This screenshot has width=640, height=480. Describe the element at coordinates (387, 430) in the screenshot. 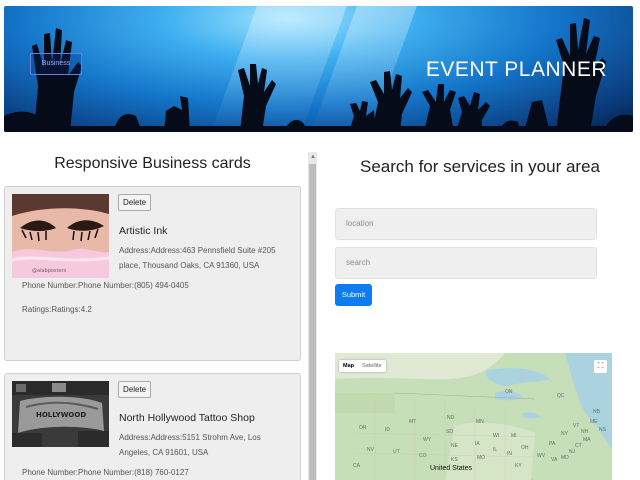

I see `map-label: ID` at that location.